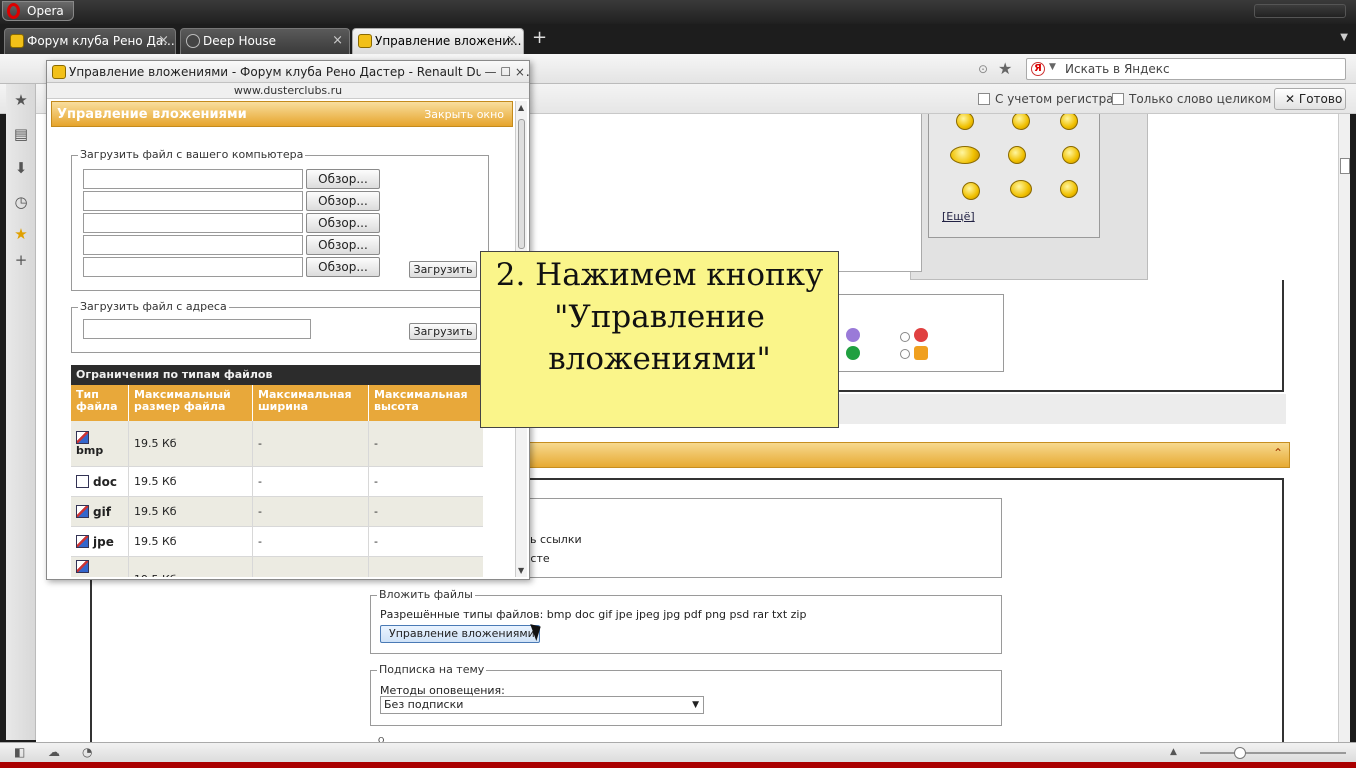  I want to click on scroll-down-icon: ▼, so click(521, 570).